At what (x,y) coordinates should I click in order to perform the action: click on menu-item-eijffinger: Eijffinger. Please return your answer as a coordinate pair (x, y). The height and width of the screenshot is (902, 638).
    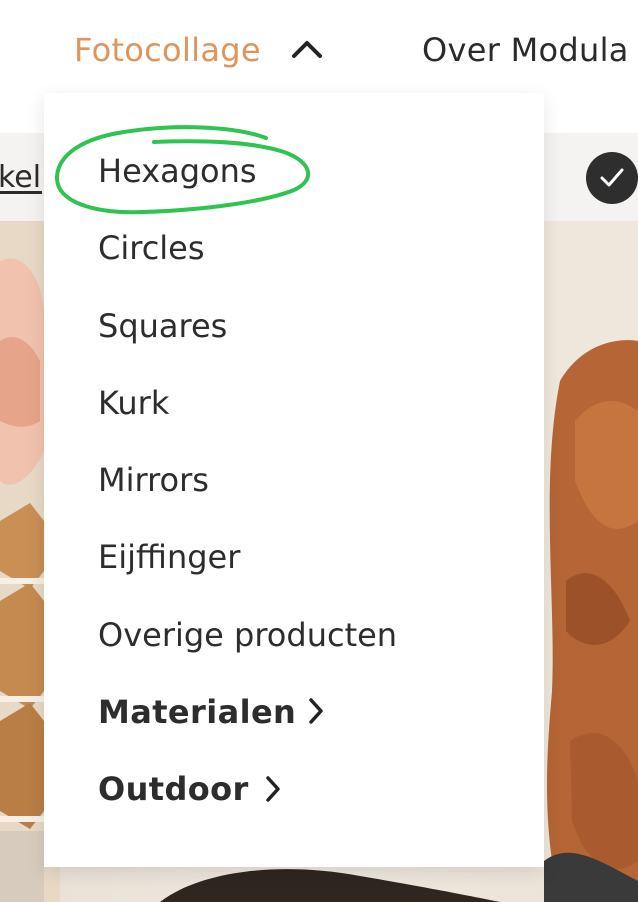
    Looking at the image, I should click on (169, 557).